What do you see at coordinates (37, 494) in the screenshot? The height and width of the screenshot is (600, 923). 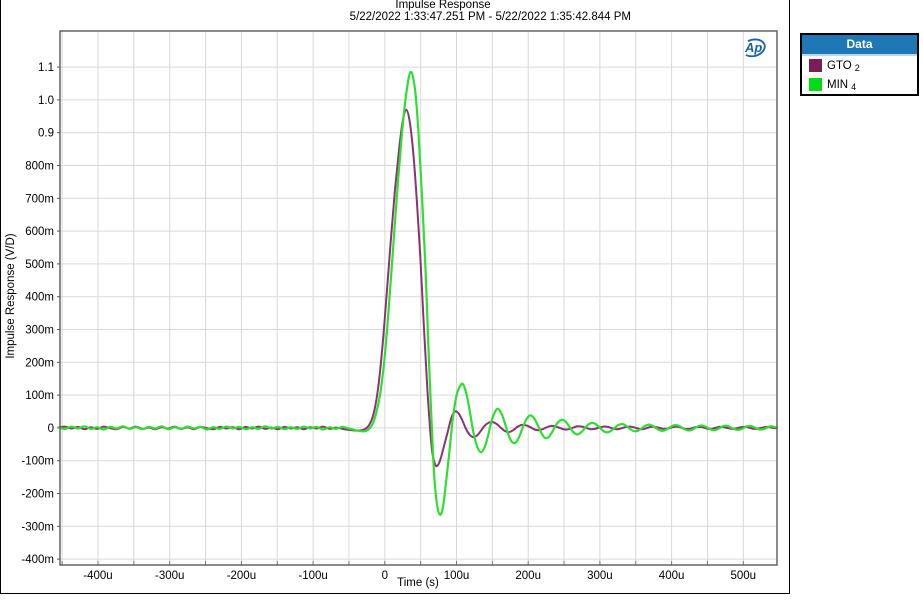 I see `y-tick-label: -200m` at bounding box center [37, 494].